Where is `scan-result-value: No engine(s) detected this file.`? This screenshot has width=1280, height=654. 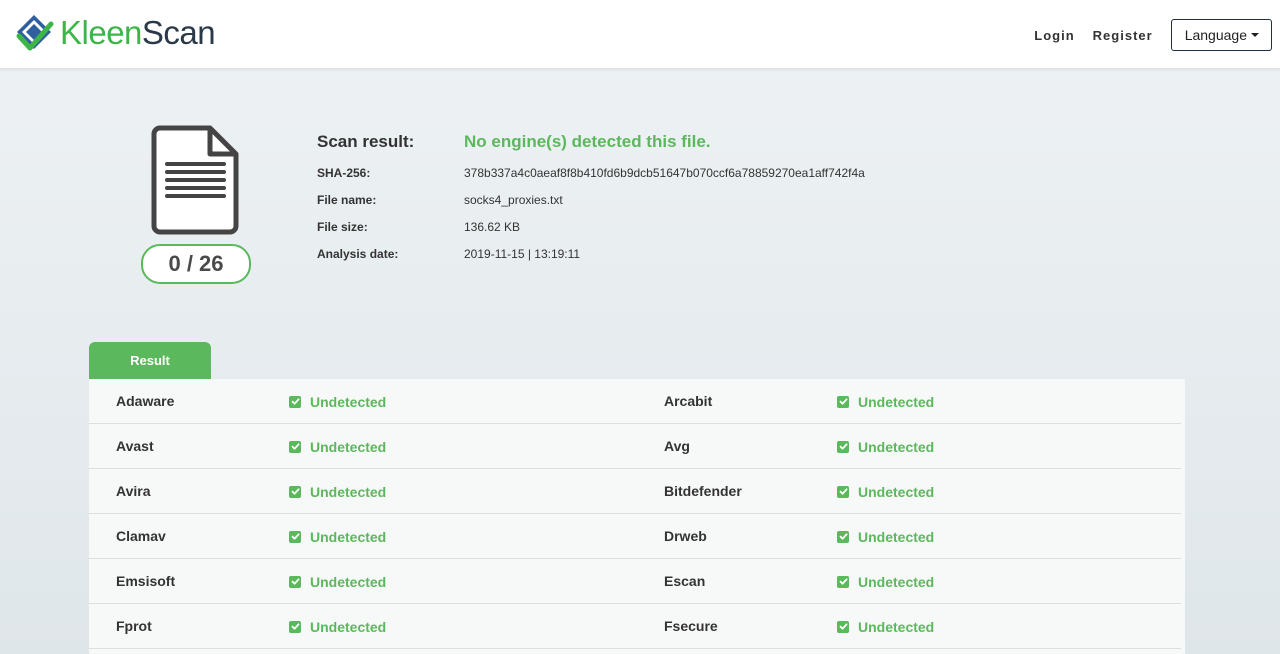 scan-result-value: No engine(s) detected this file. is located at coordinates (587, 141).